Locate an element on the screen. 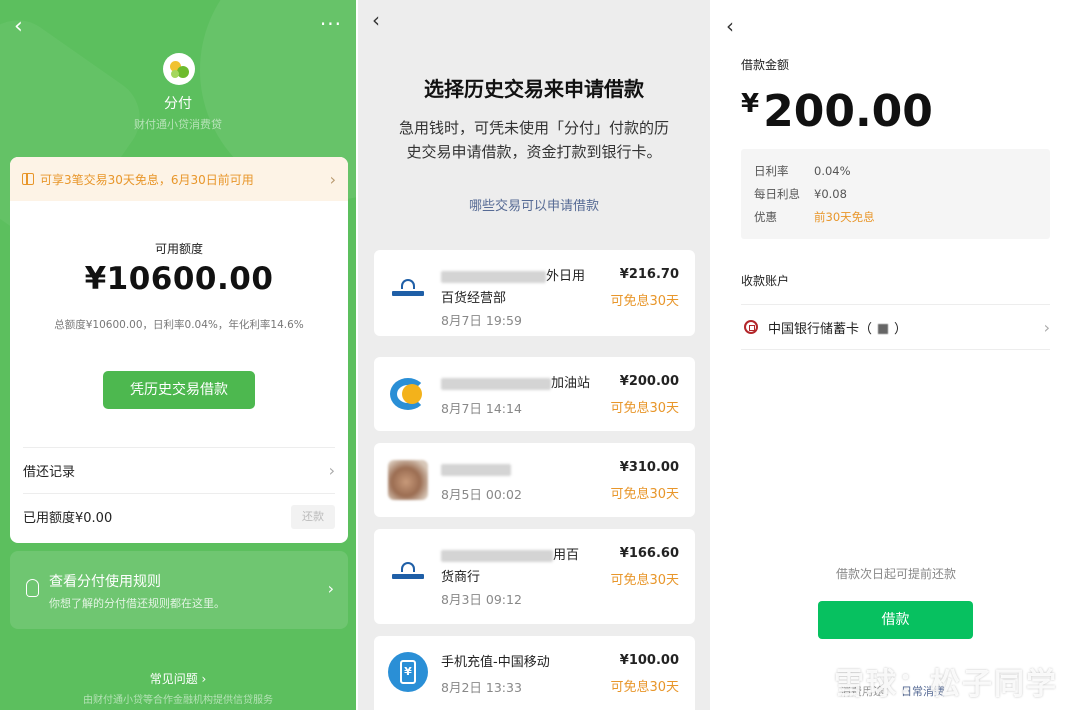  loan-amount-label: 借款金额 is located at coordinates (765, 65).